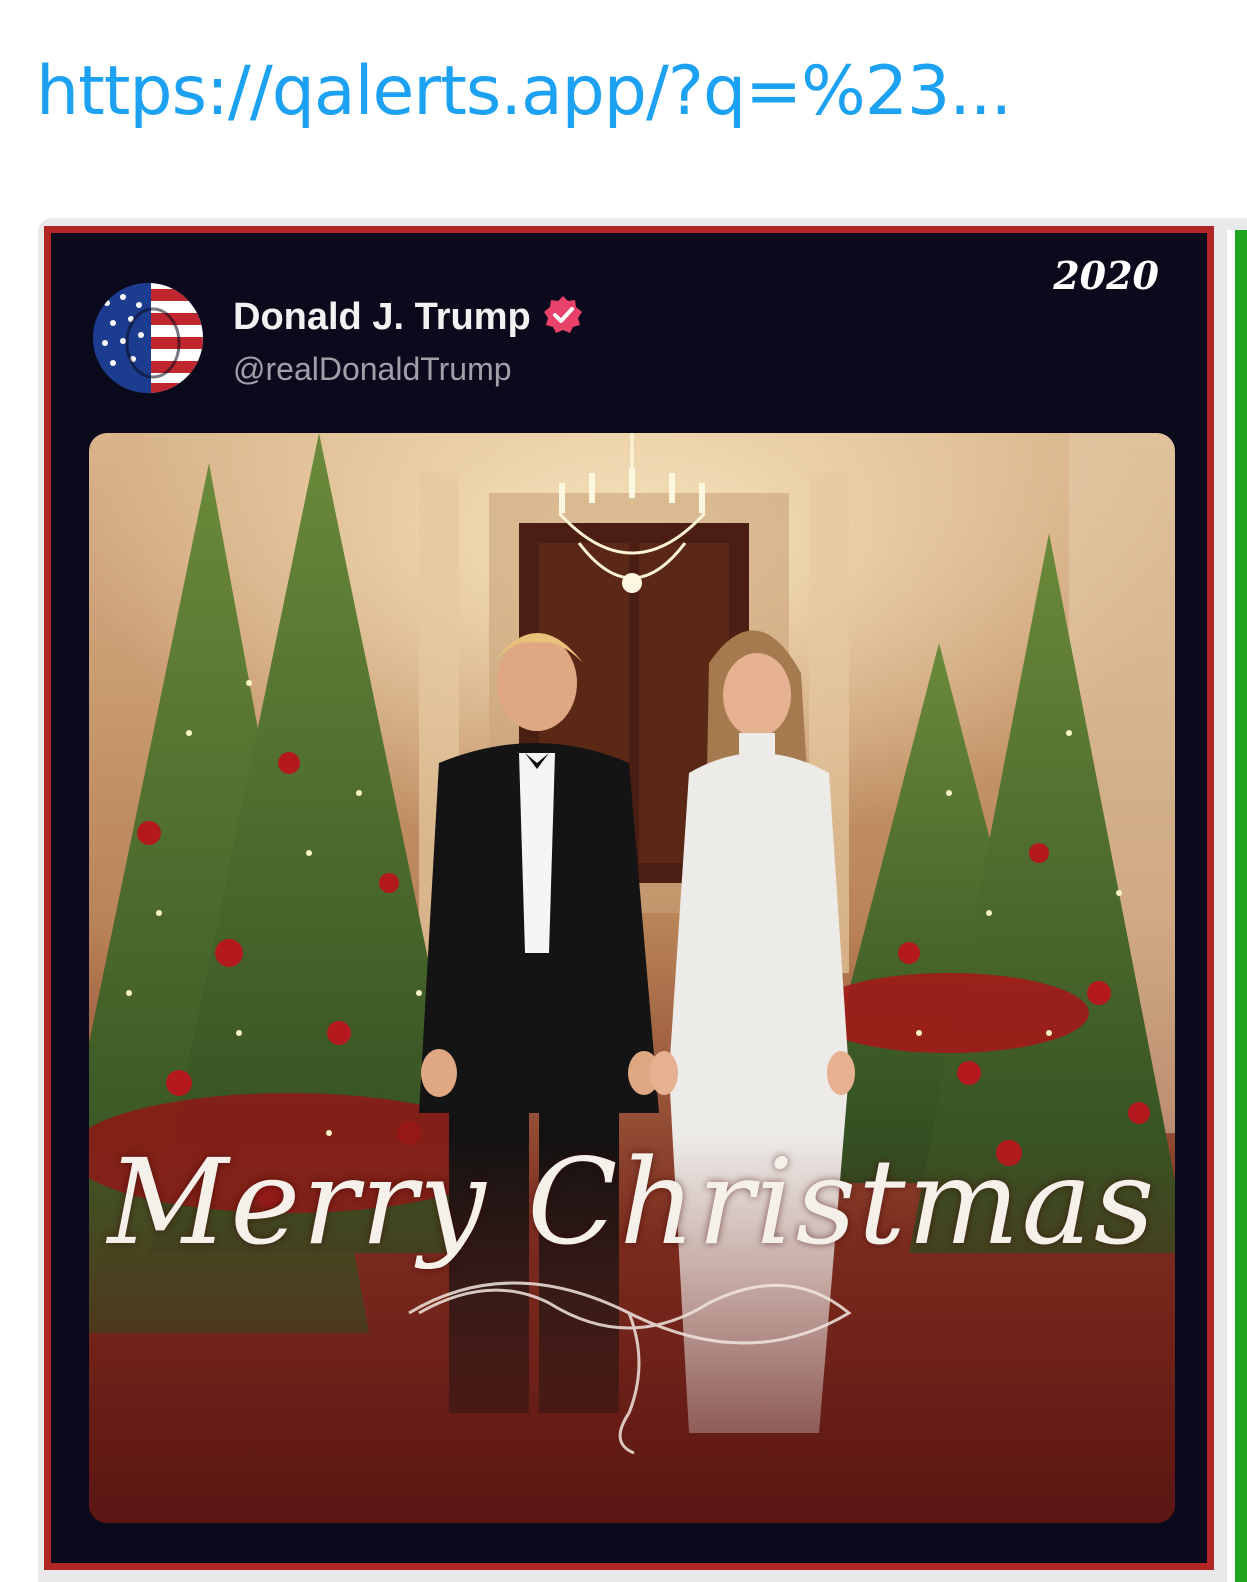  Describe the element at coordinates (148, 338) in the screenshot. I see `avatar` at that location.